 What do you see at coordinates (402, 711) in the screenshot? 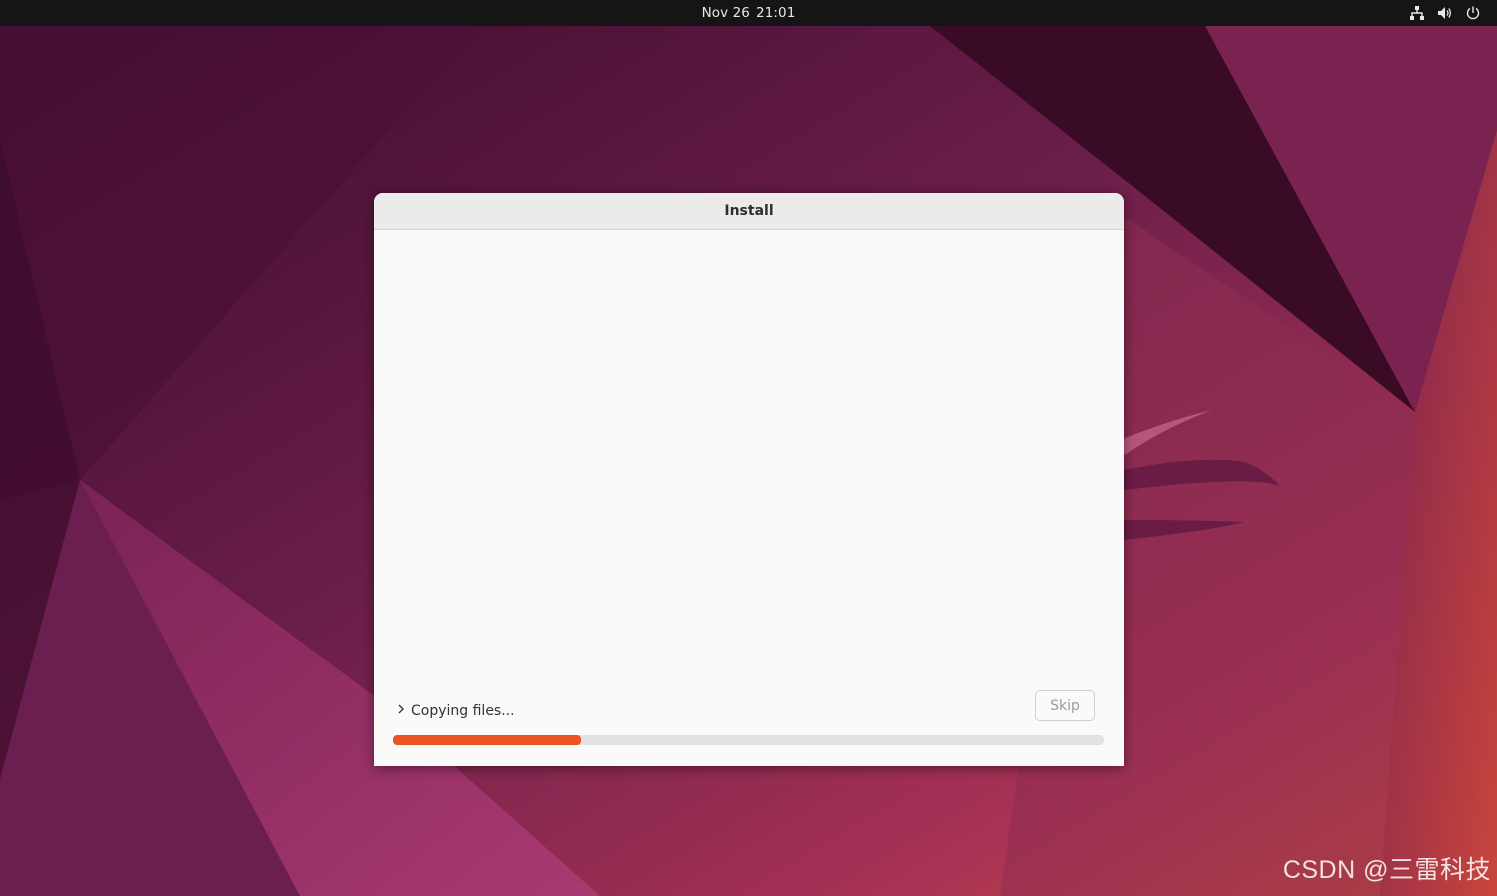
I see `chevron-right-icon` at bounding box center [402, 711].